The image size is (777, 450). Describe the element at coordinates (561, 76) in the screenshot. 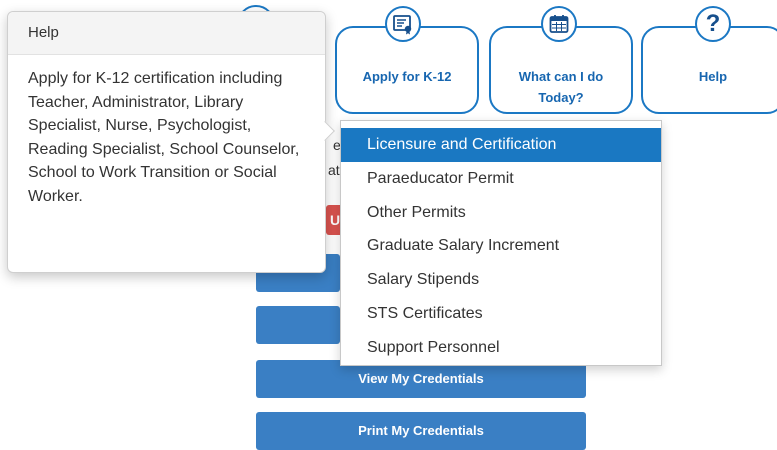

I see `what-can-i-do-line1: What can I do` at that location.